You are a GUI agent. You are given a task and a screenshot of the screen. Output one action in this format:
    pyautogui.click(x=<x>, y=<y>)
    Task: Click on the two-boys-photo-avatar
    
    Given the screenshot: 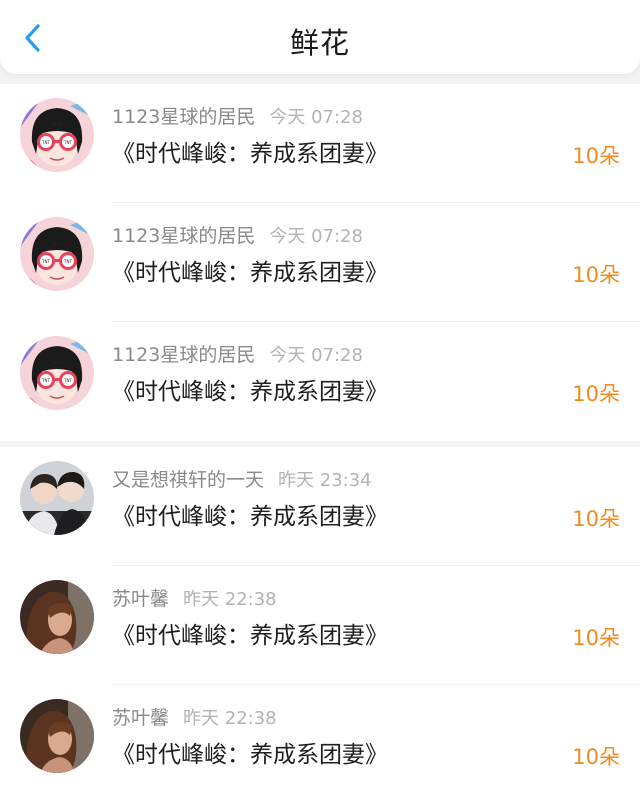 What is the action you would take?
    pyautogui.click(x=57, y=498)
    